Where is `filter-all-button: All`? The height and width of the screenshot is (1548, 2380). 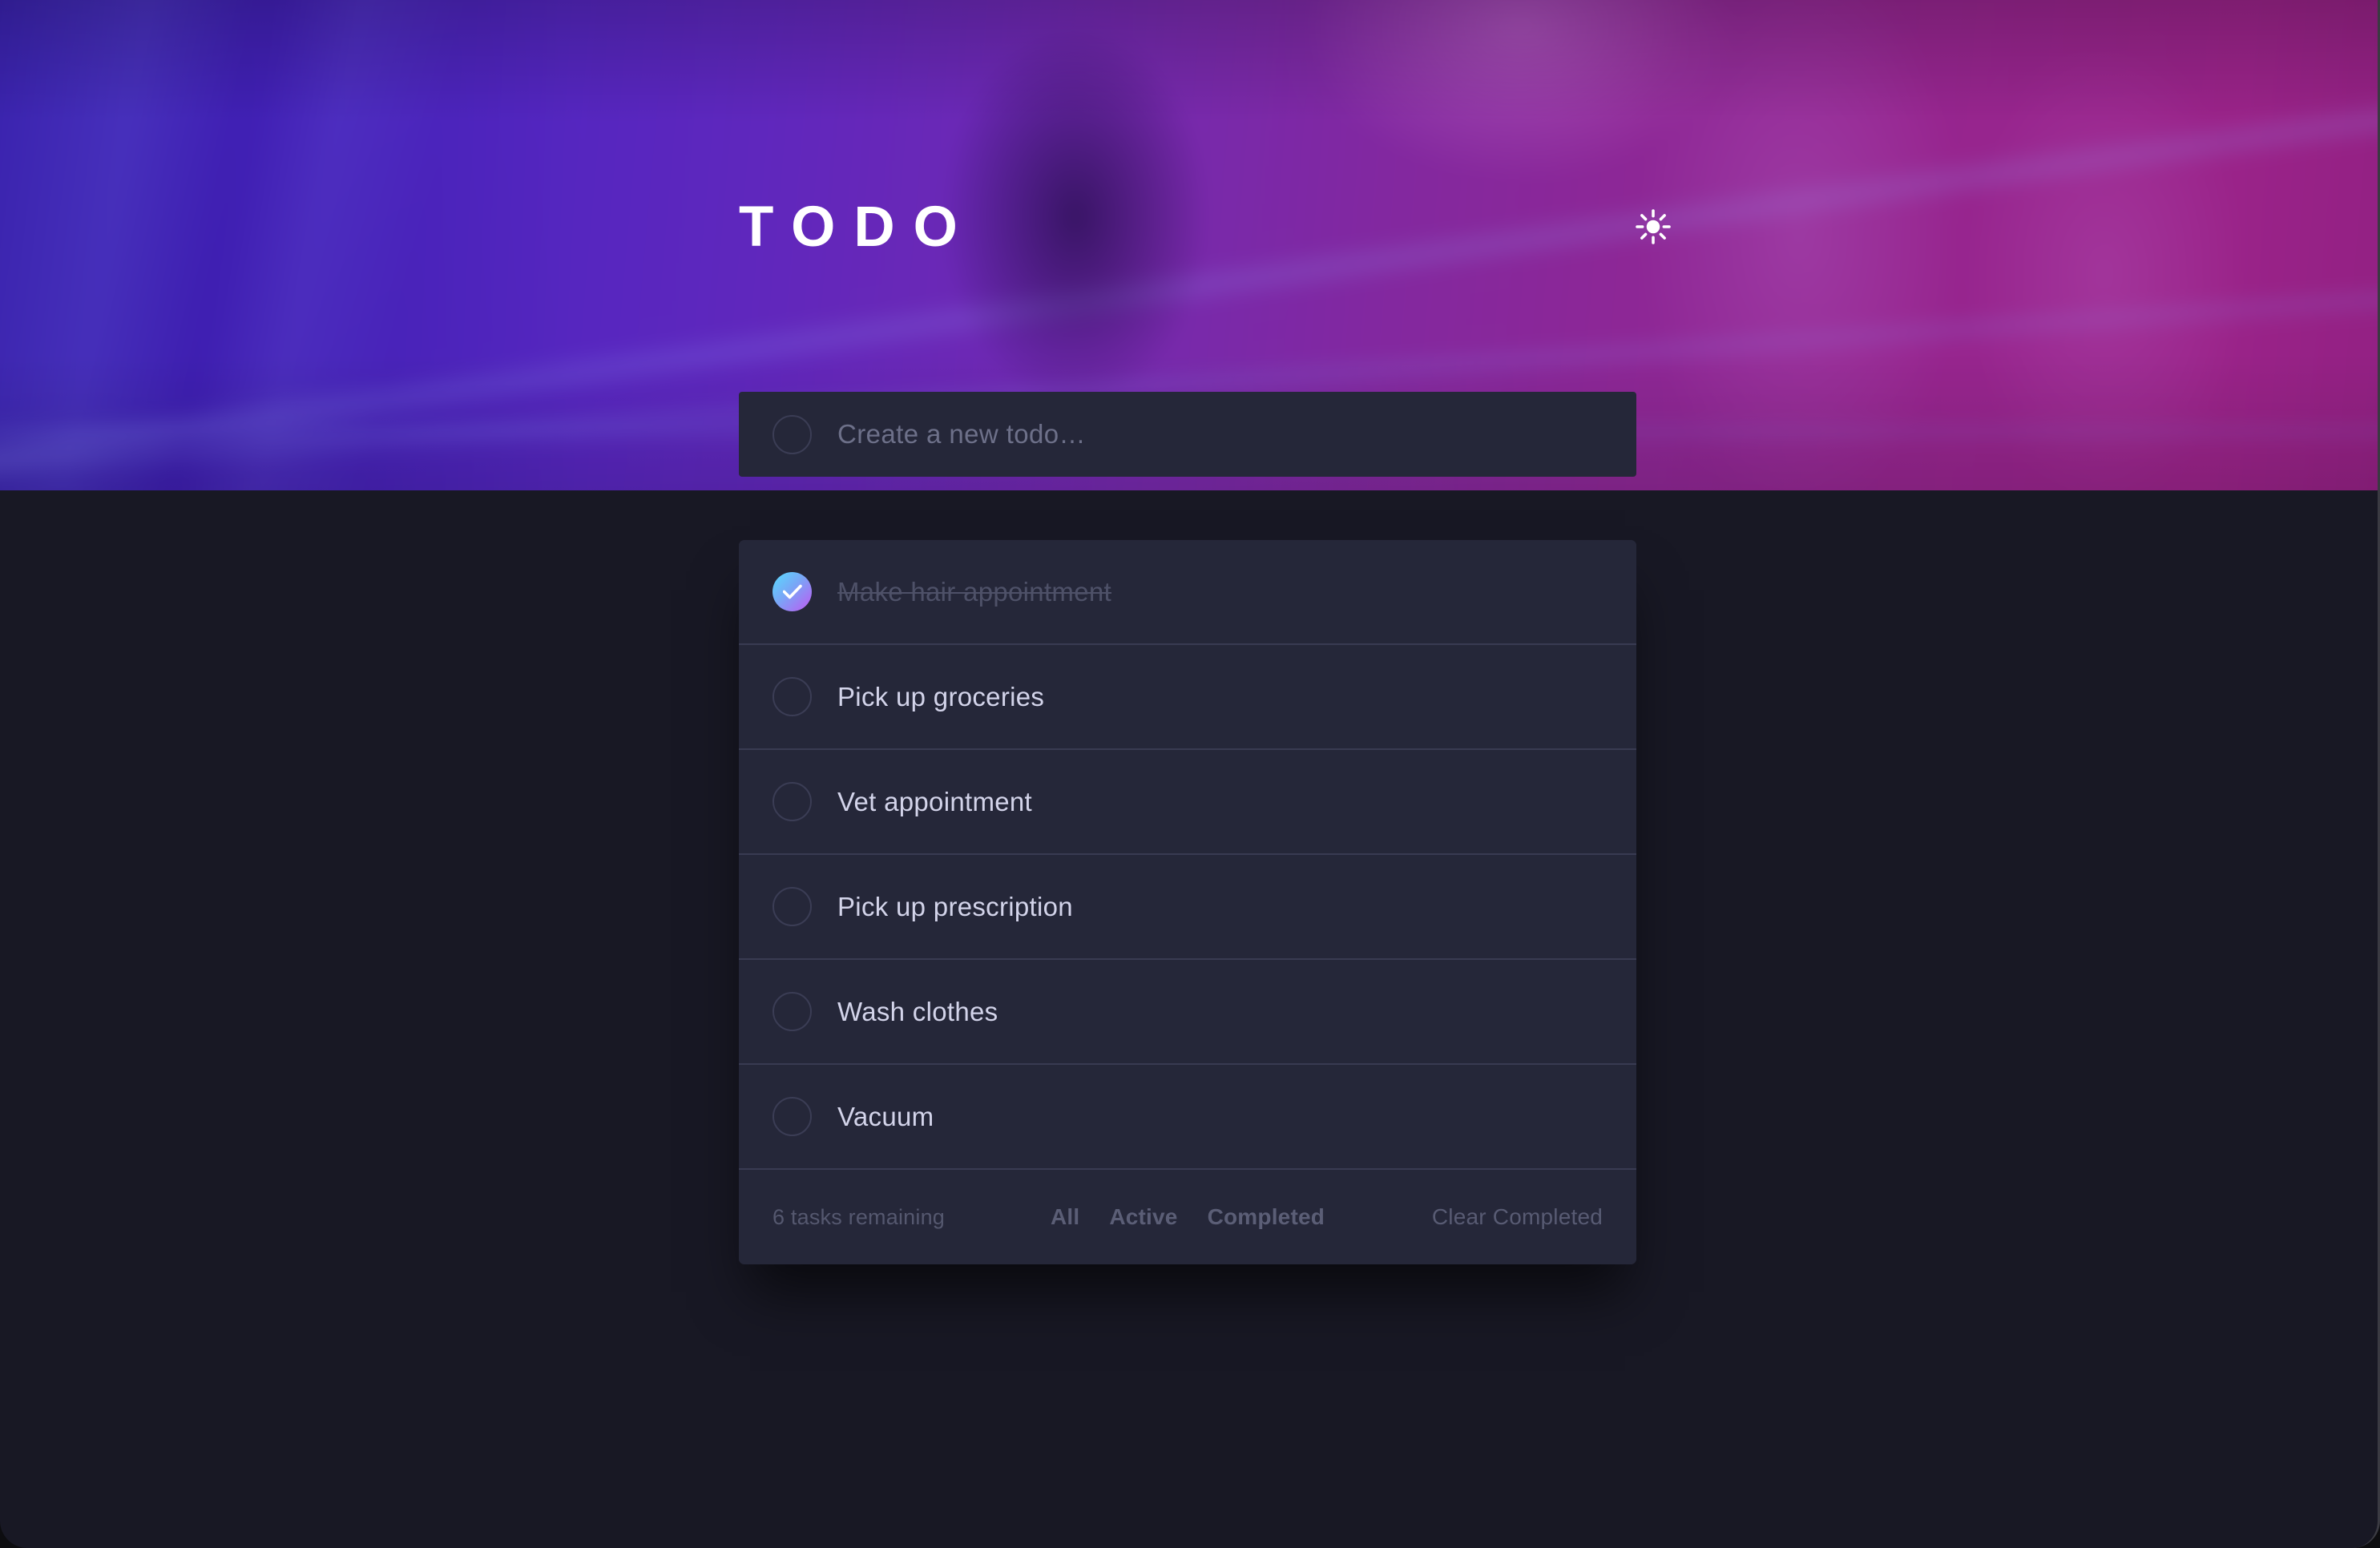 filter-all-button: All is located at coordinates (1065, 1217).